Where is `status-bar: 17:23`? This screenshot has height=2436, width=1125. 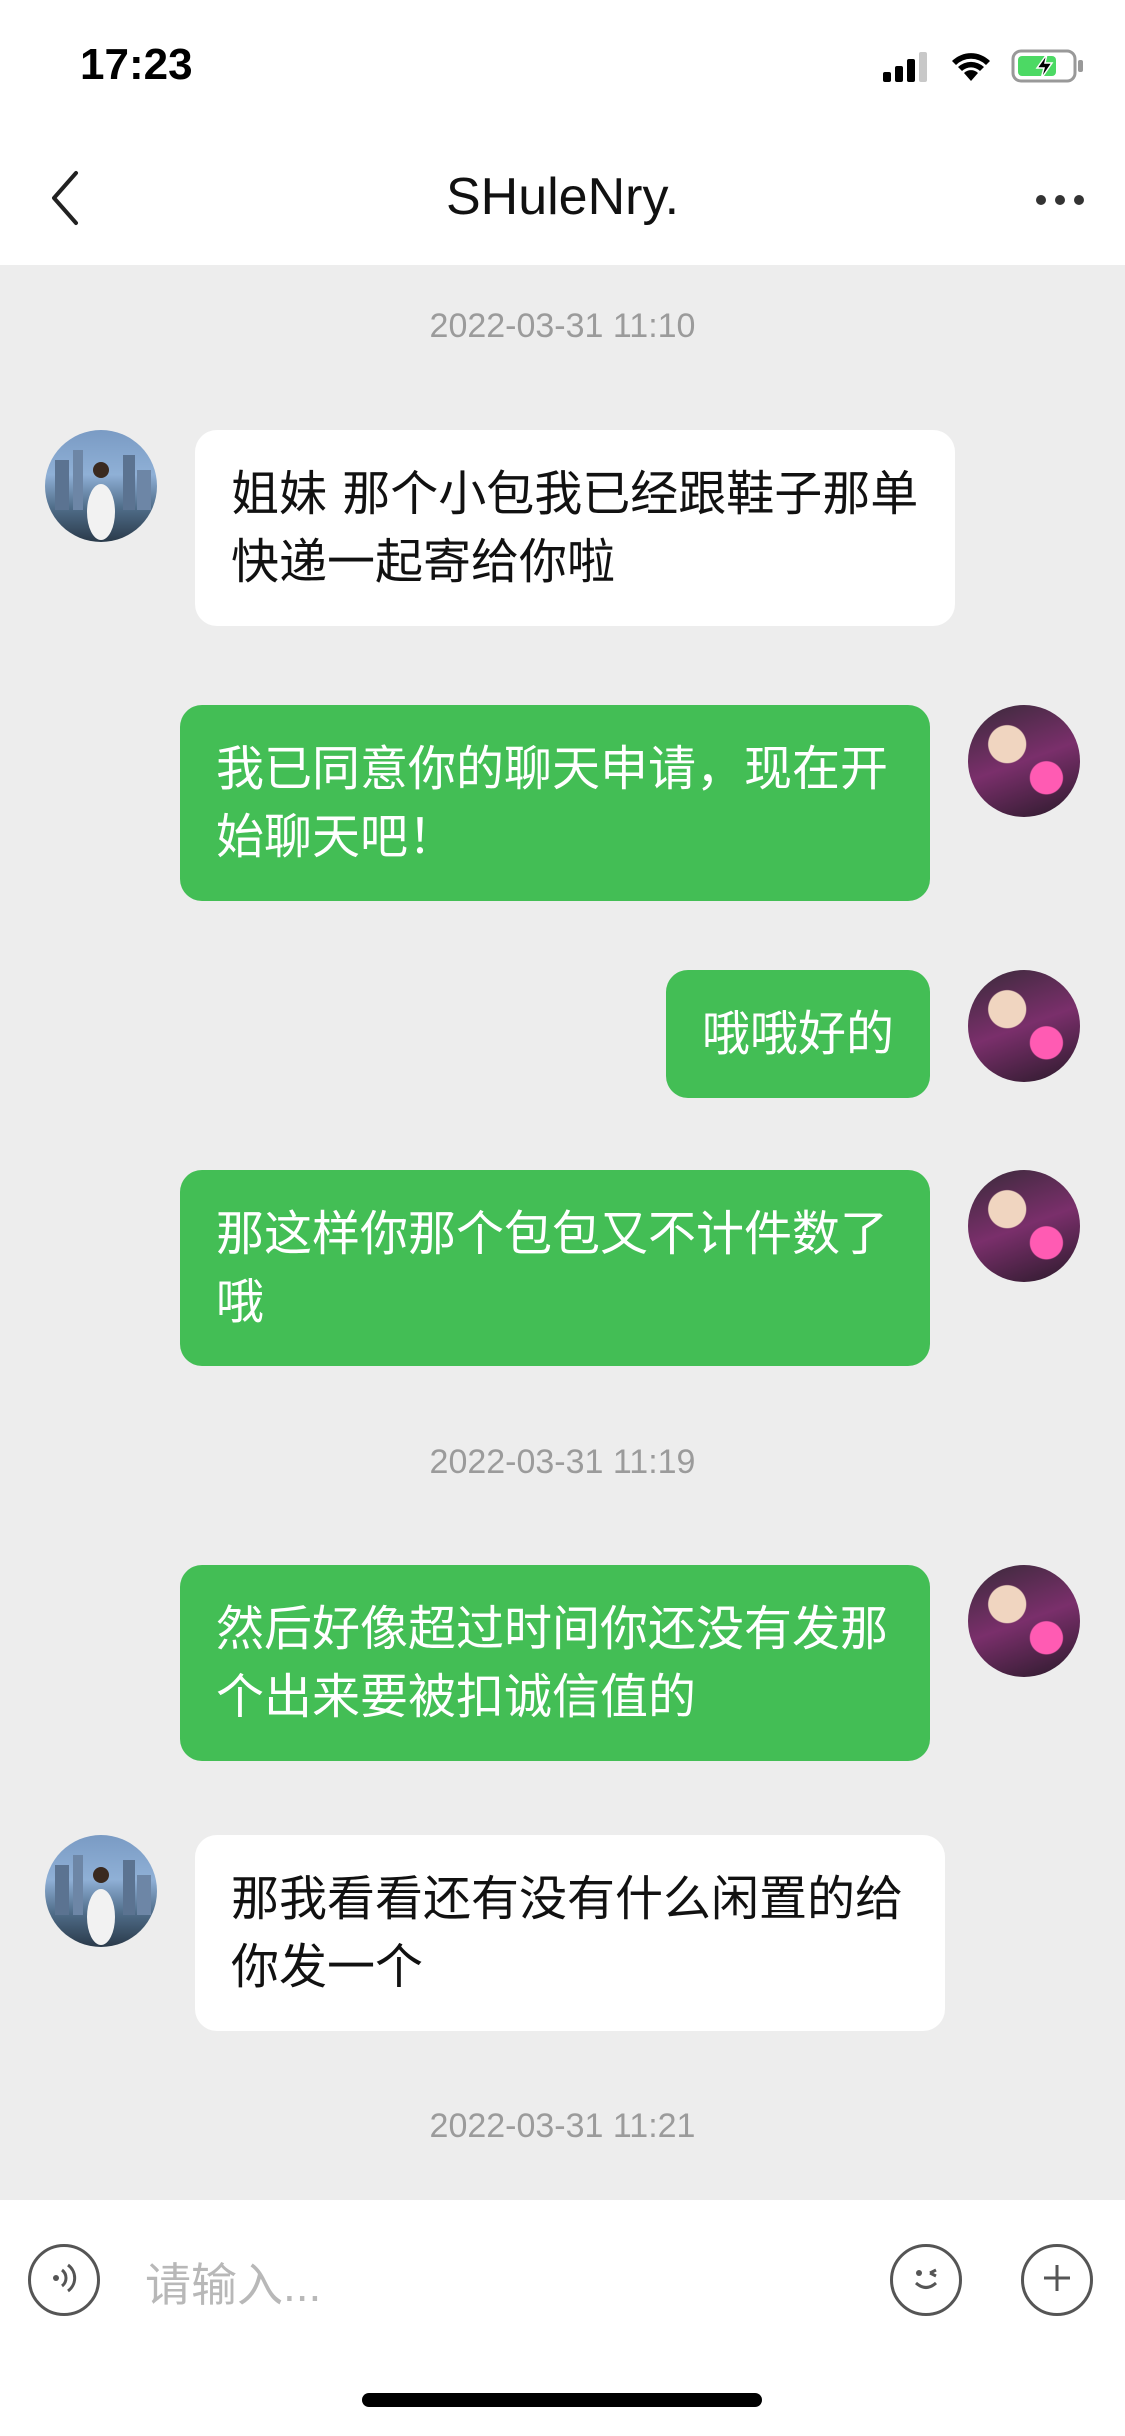 status-bar: 17:23 is located at coordinates (562, 67).